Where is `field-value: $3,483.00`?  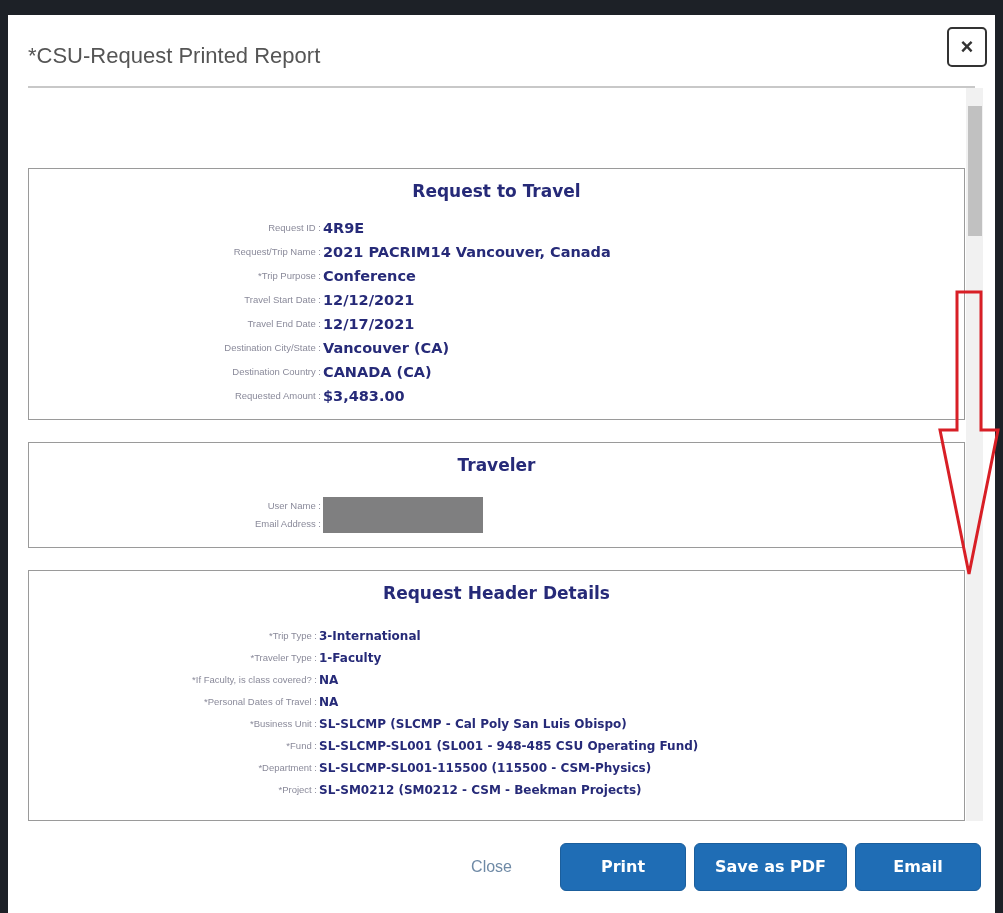
field-value: $3,483.00 is located at coordinates (364, 396).